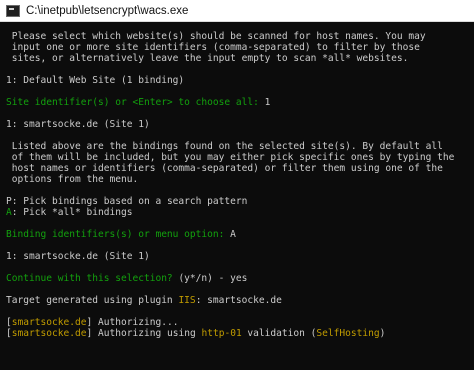 The image size is (474, 370). I want to click on site-option: 1: Default Web Site (1 binding), so click(237, 80).